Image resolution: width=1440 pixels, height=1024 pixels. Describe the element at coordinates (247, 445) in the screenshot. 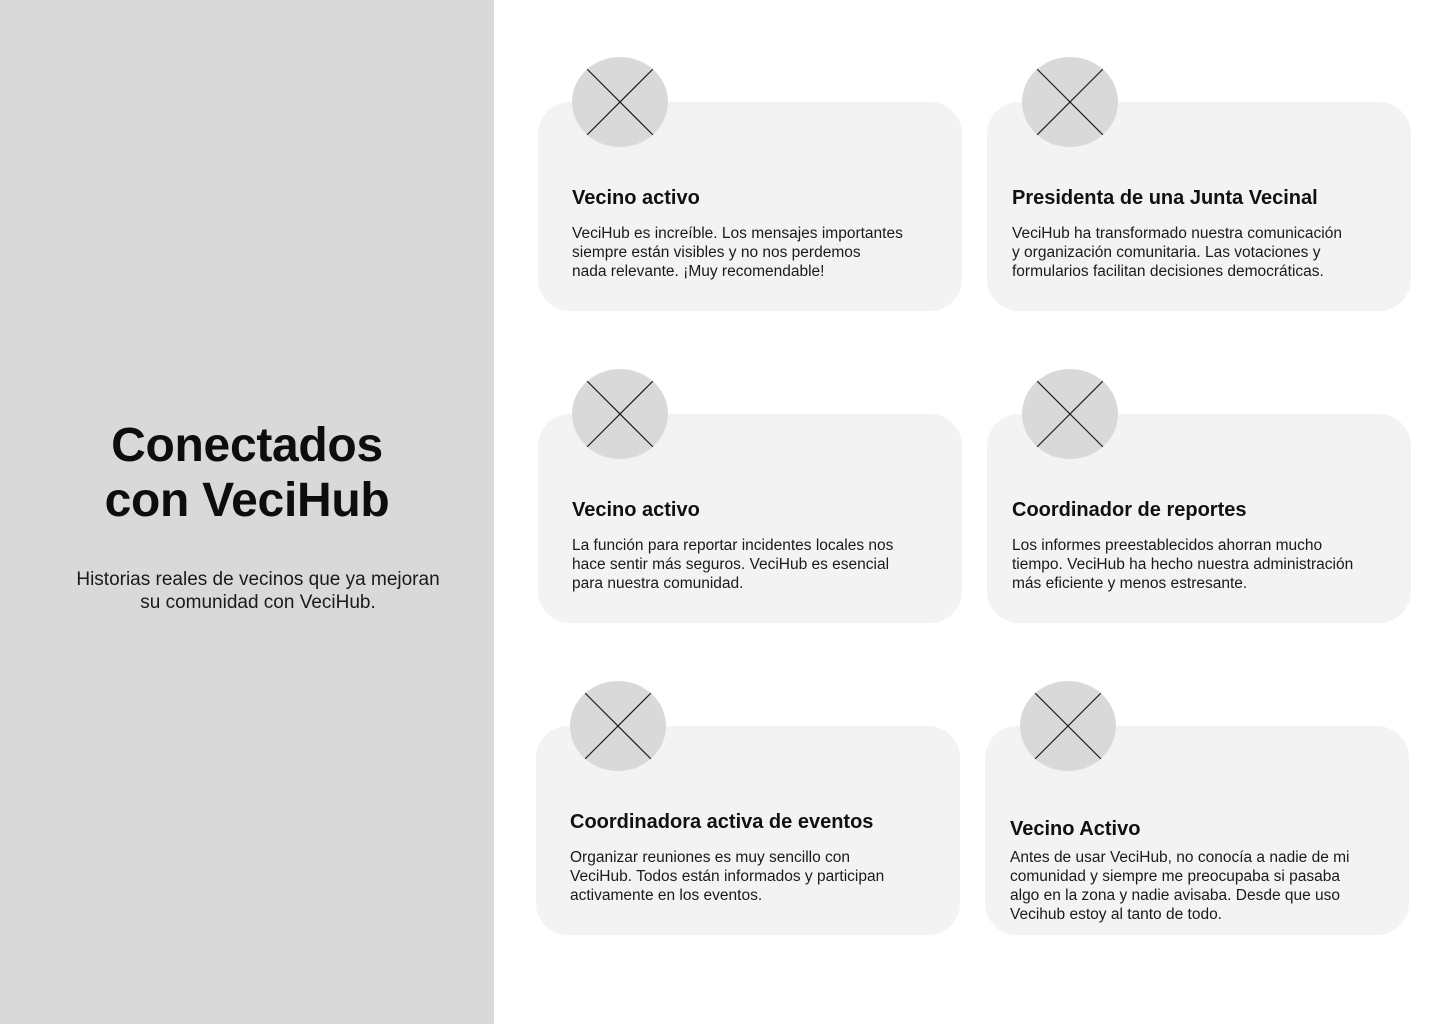

I see `page-title-line-1: Conectados` at that location.